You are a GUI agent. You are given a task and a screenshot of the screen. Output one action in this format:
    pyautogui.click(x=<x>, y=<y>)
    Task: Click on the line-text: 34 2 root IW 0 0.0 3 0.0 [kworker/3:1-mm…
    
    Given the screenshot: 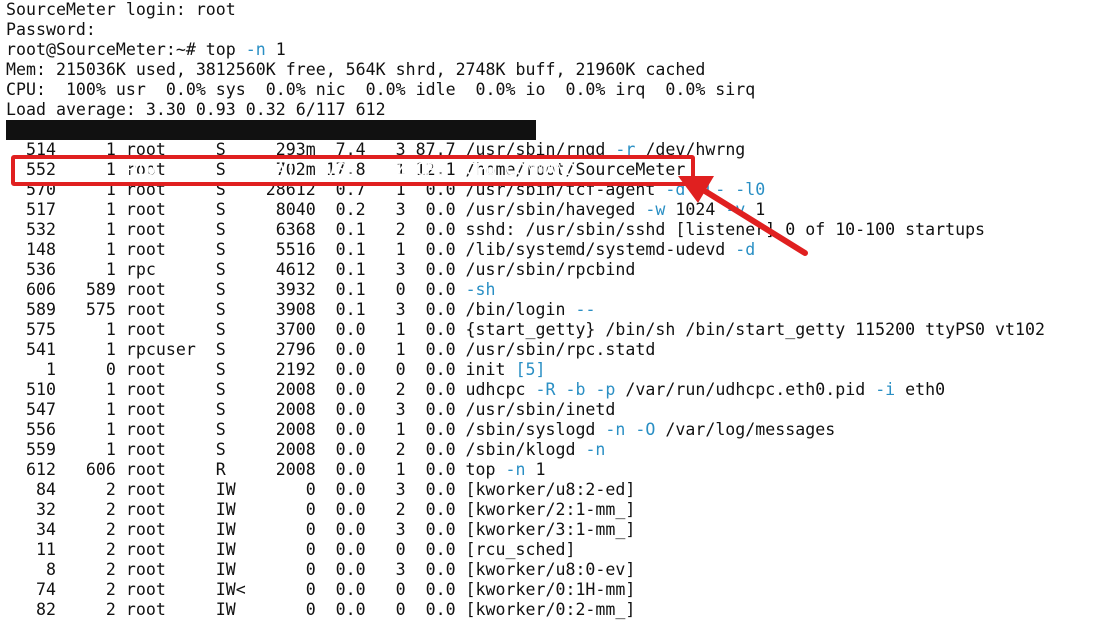 What is the action you would take?
    pyautogui.click(x=321, y=529)
    